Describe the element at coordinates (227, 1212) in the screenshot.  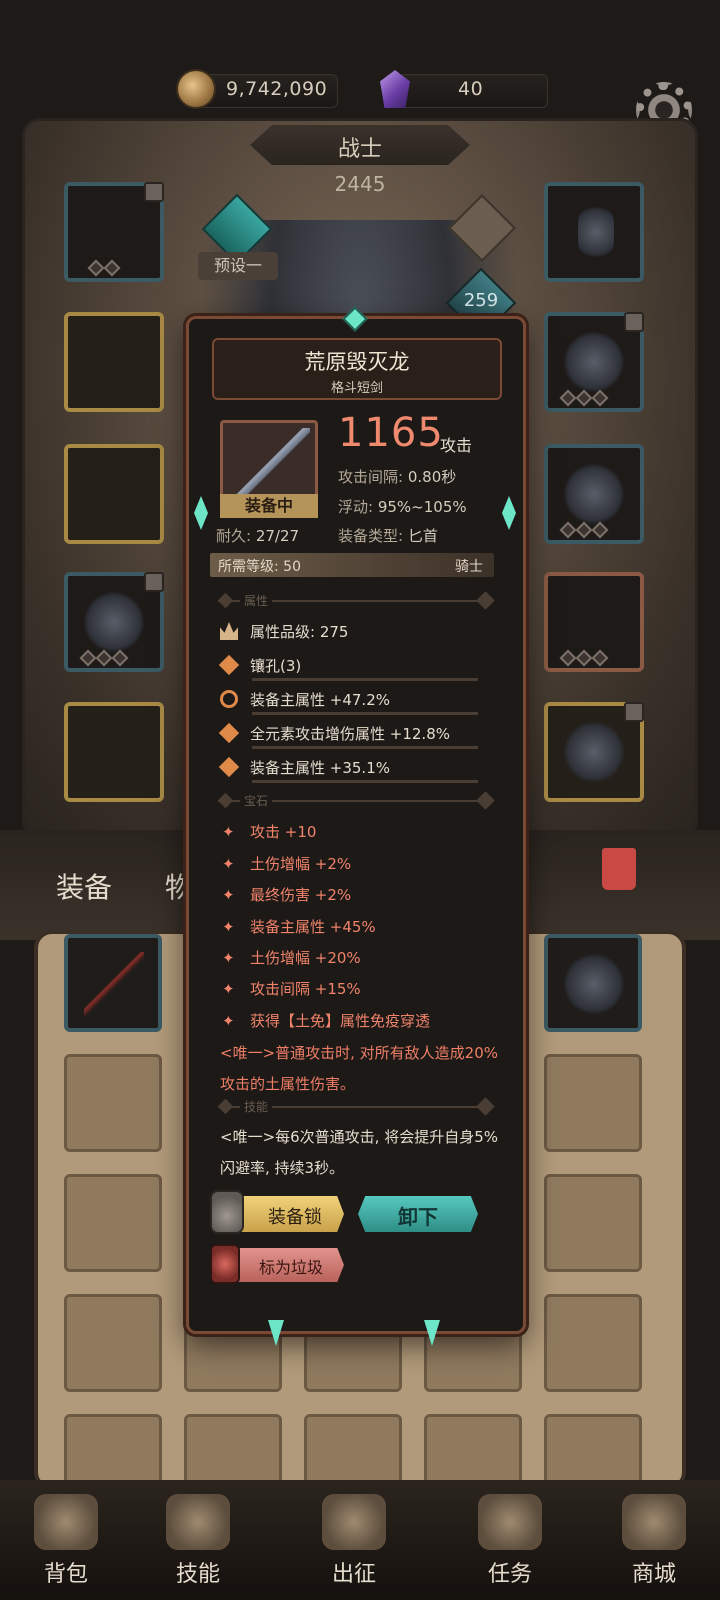
I see `padlock-icon` at that location.